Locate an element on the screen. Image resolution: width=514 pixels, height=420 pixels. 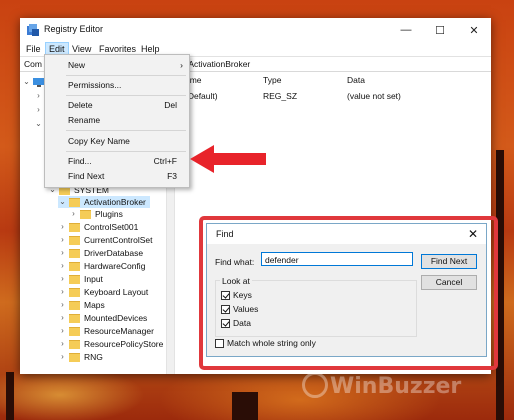
menu-shortcut: Del is located at coordinates (170, 105).